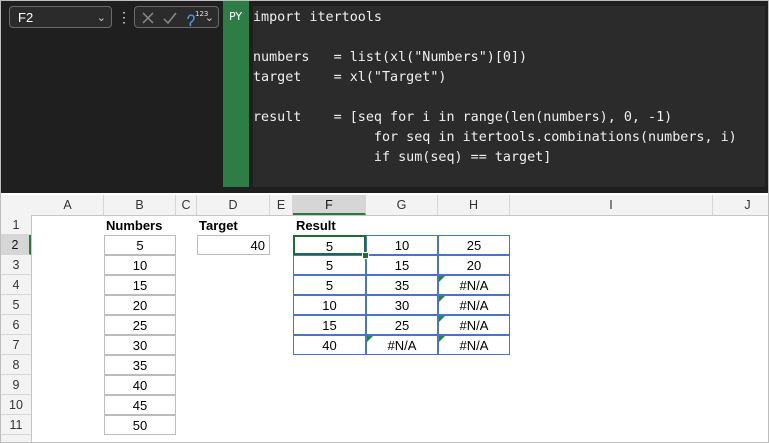 This screenshot has height=443, width=769. I want to click on row-header-6: 6, so click(16, 325).